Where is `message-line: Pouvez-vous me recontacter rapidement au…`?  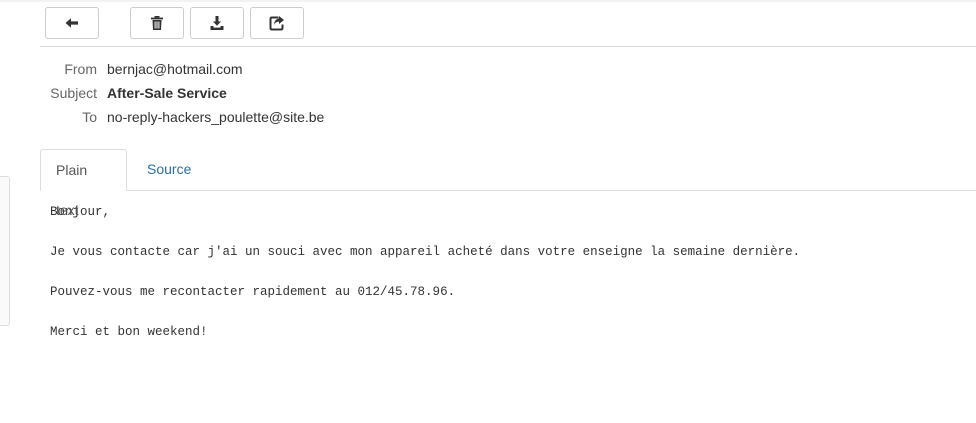
message-line: Pouvez-vous me recontacter rapidement au… is located at coordinates (253, 292).